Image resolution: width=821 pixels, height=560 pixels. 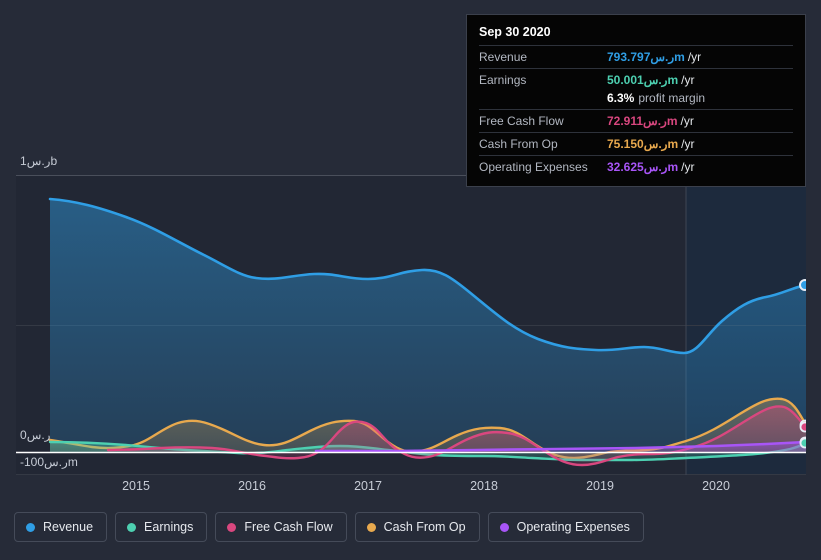 What do you see at coordinates (600, 486) in the screenshot?
I see `x-axis-tick-2019: 2019` at bounding box center [600, 486].